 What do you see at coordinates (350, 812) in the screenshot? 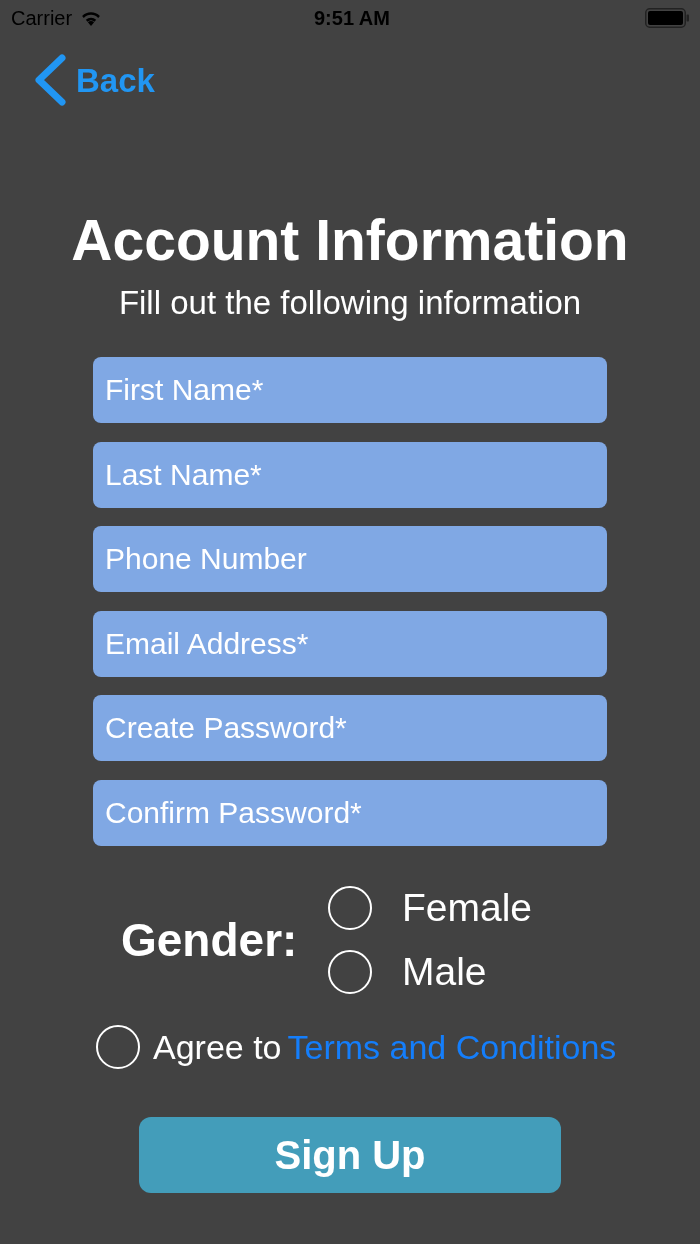
I see `input-field: Confirm Password*` at bounding box center [350, 812].